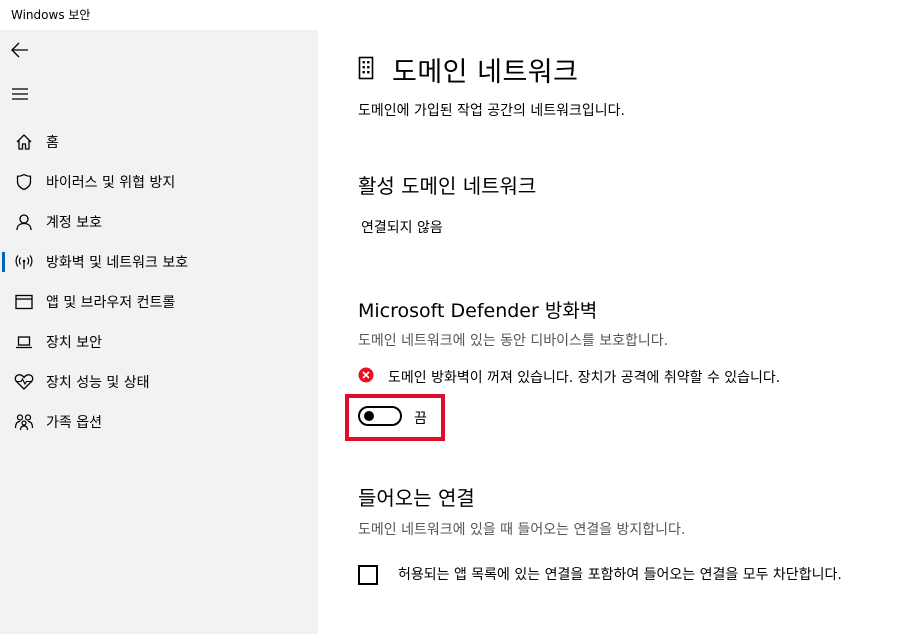 This screenshot has height=634, width=911. I want to click on sidebar-item-app-browser-control: 앱 및 브라우저 컨트롤, so click(159, 302).